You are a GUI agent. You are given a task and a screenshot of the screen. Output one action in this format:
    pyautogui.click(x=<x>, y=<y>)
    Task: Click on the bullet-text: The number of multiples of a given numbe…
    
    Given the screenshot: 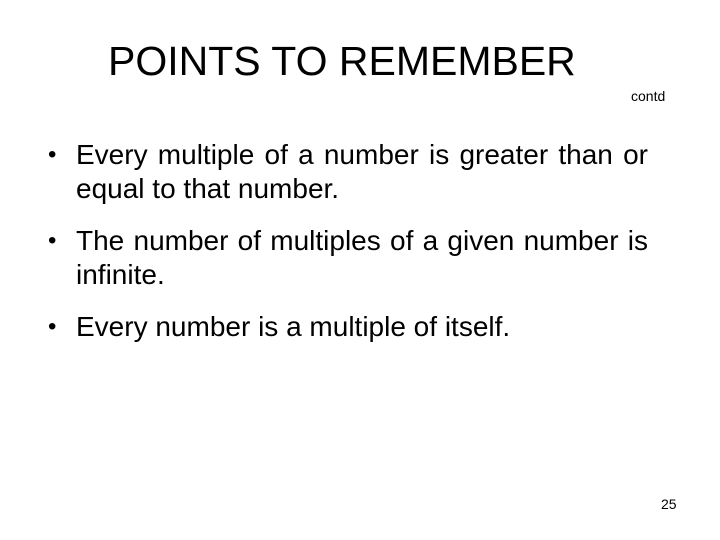 What is the action you would take?
    pyautogui.click(x=362, y=257)
    